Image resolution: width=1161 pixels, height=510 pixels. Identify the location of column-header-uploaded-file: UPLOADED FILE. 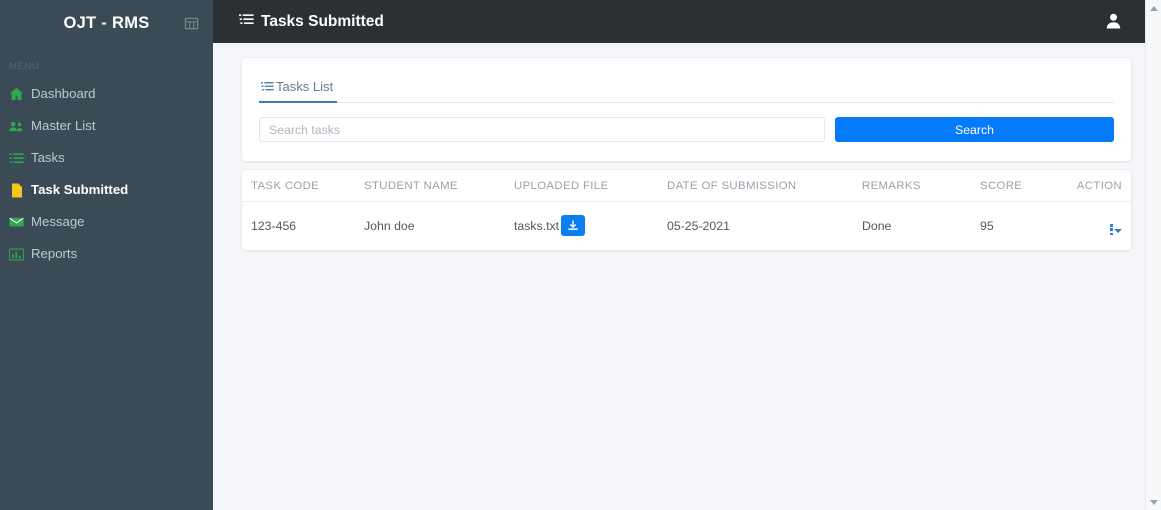
(590, 186).